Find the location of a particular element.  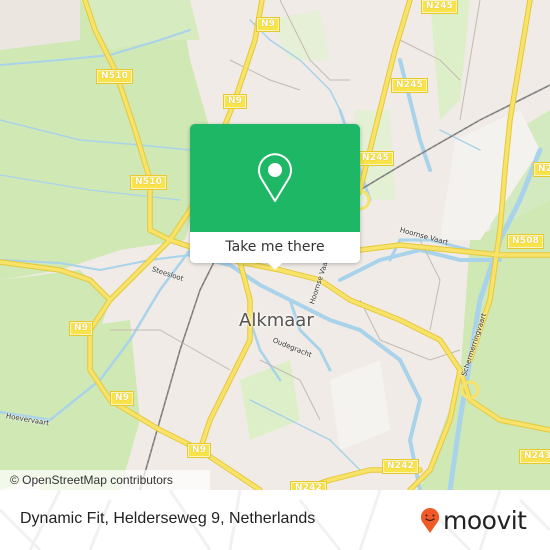

take-me-there-button: Take me there is located at coordinates (275, 247).